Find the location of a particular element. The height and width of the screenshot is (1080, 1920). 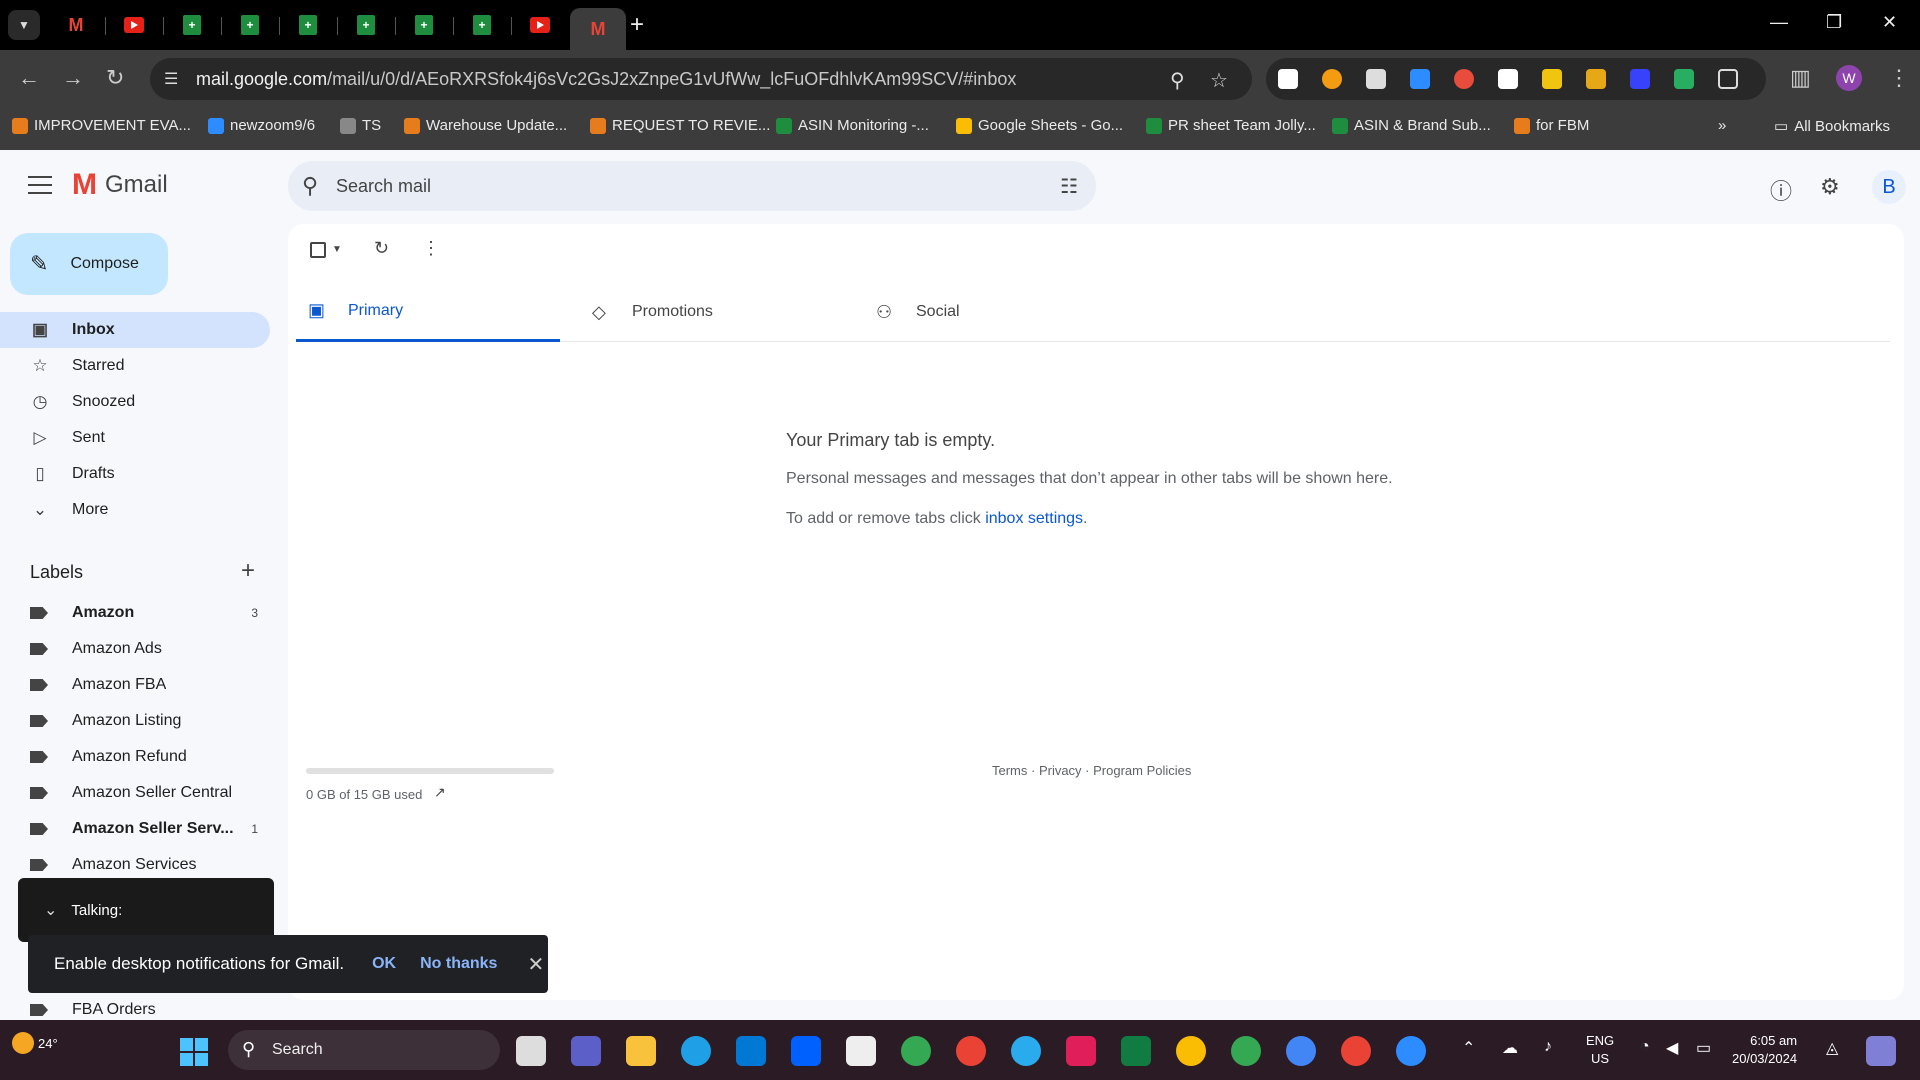

search-mail-input: ⚲ Search mail ☷ is located at coordinates (692, 186).